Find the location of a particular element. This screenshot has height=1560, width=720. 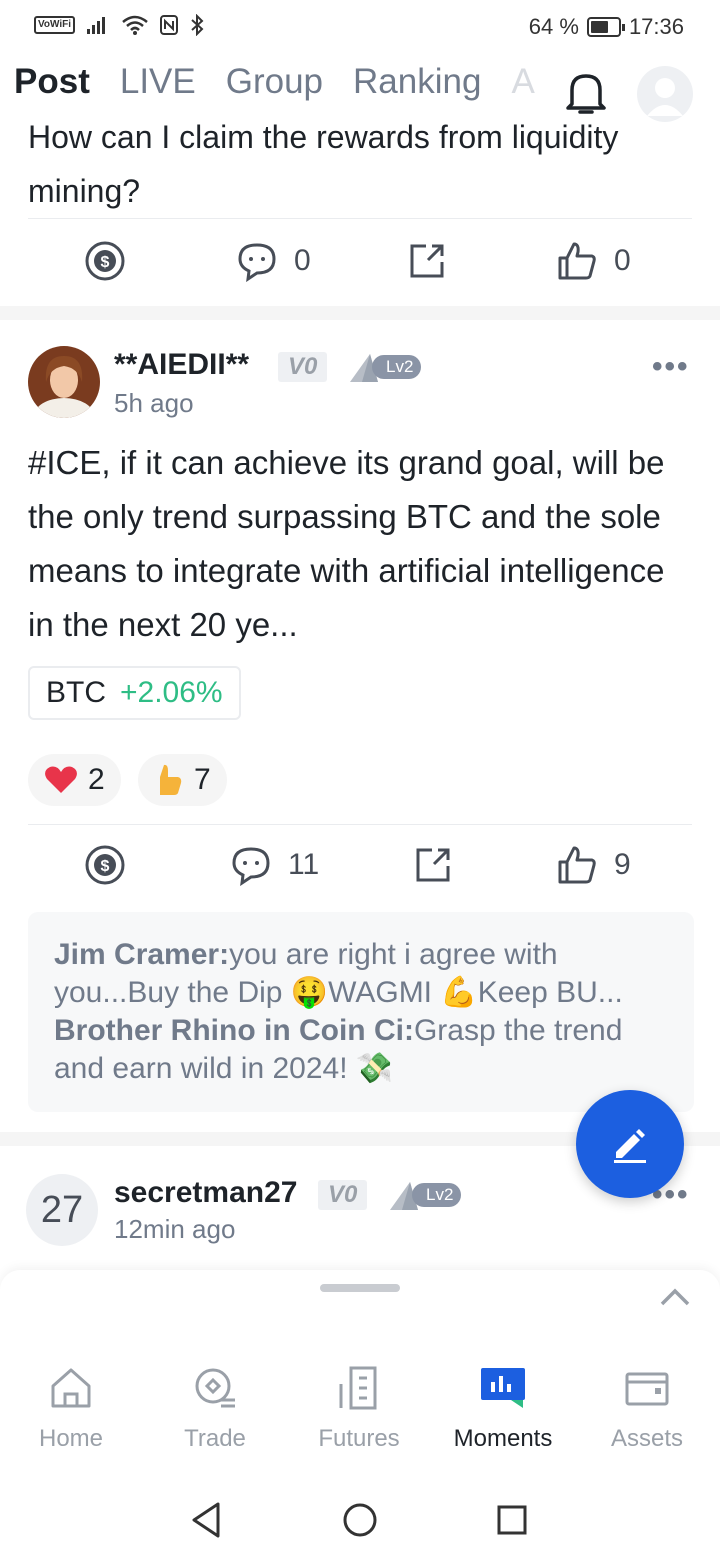

top-nav: Post LIVE Group Ranking A is located at coordinates (360, 88).